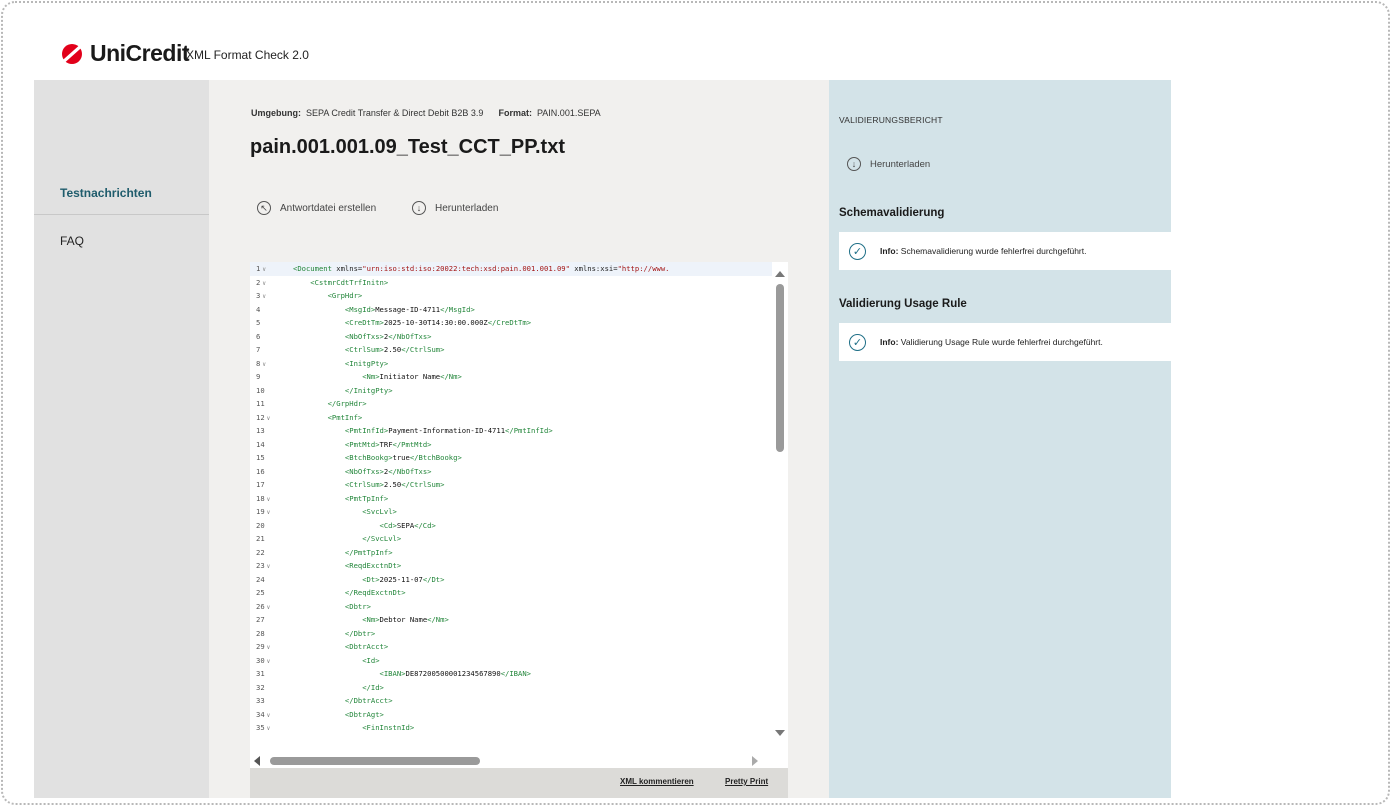  I want to click on line-number: 13, so click(260, 430).